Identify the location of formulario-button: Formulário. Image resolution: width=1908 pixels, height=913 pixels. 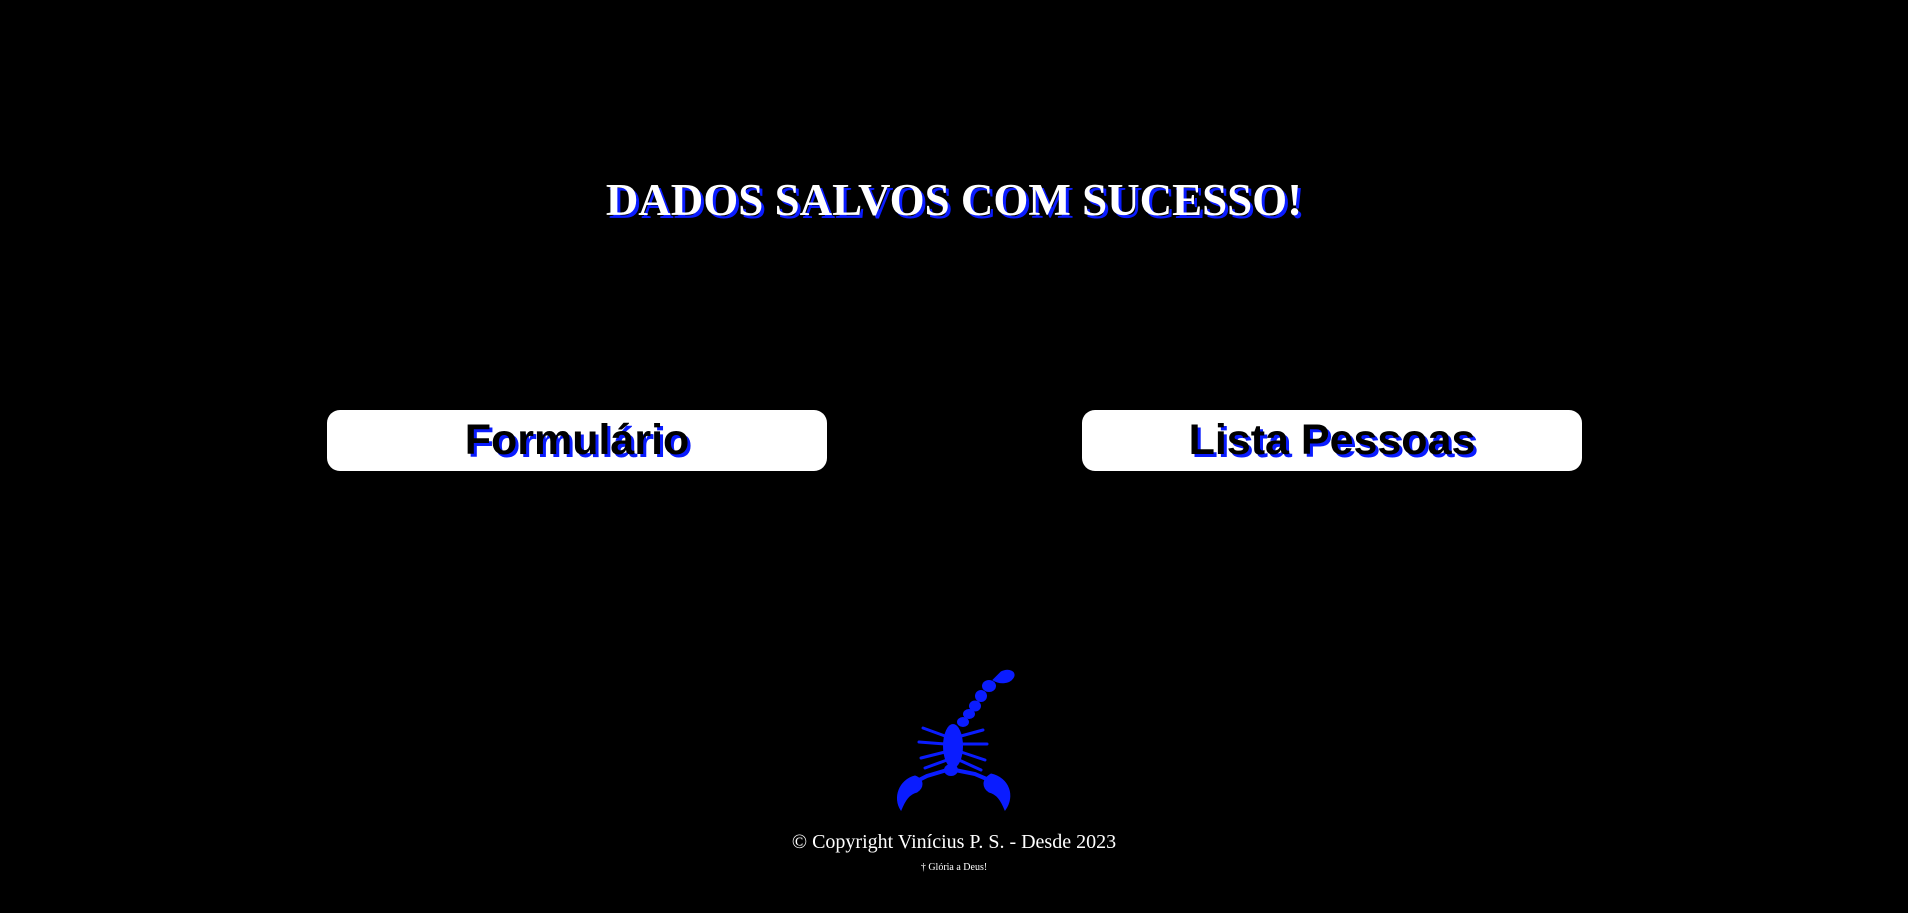
(577, 440).